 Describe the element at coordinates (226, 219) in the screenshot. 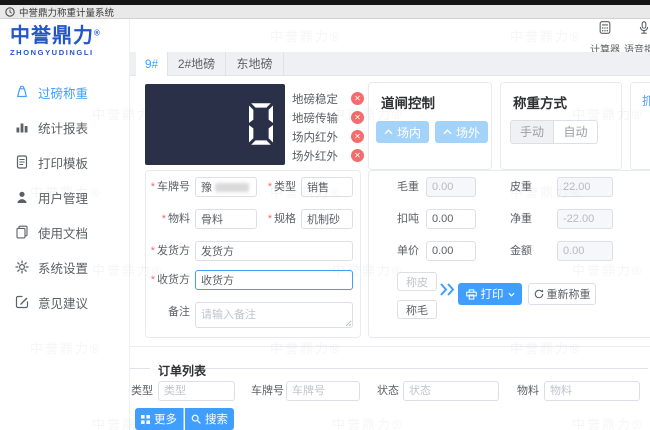

I see `material-input` at that location.